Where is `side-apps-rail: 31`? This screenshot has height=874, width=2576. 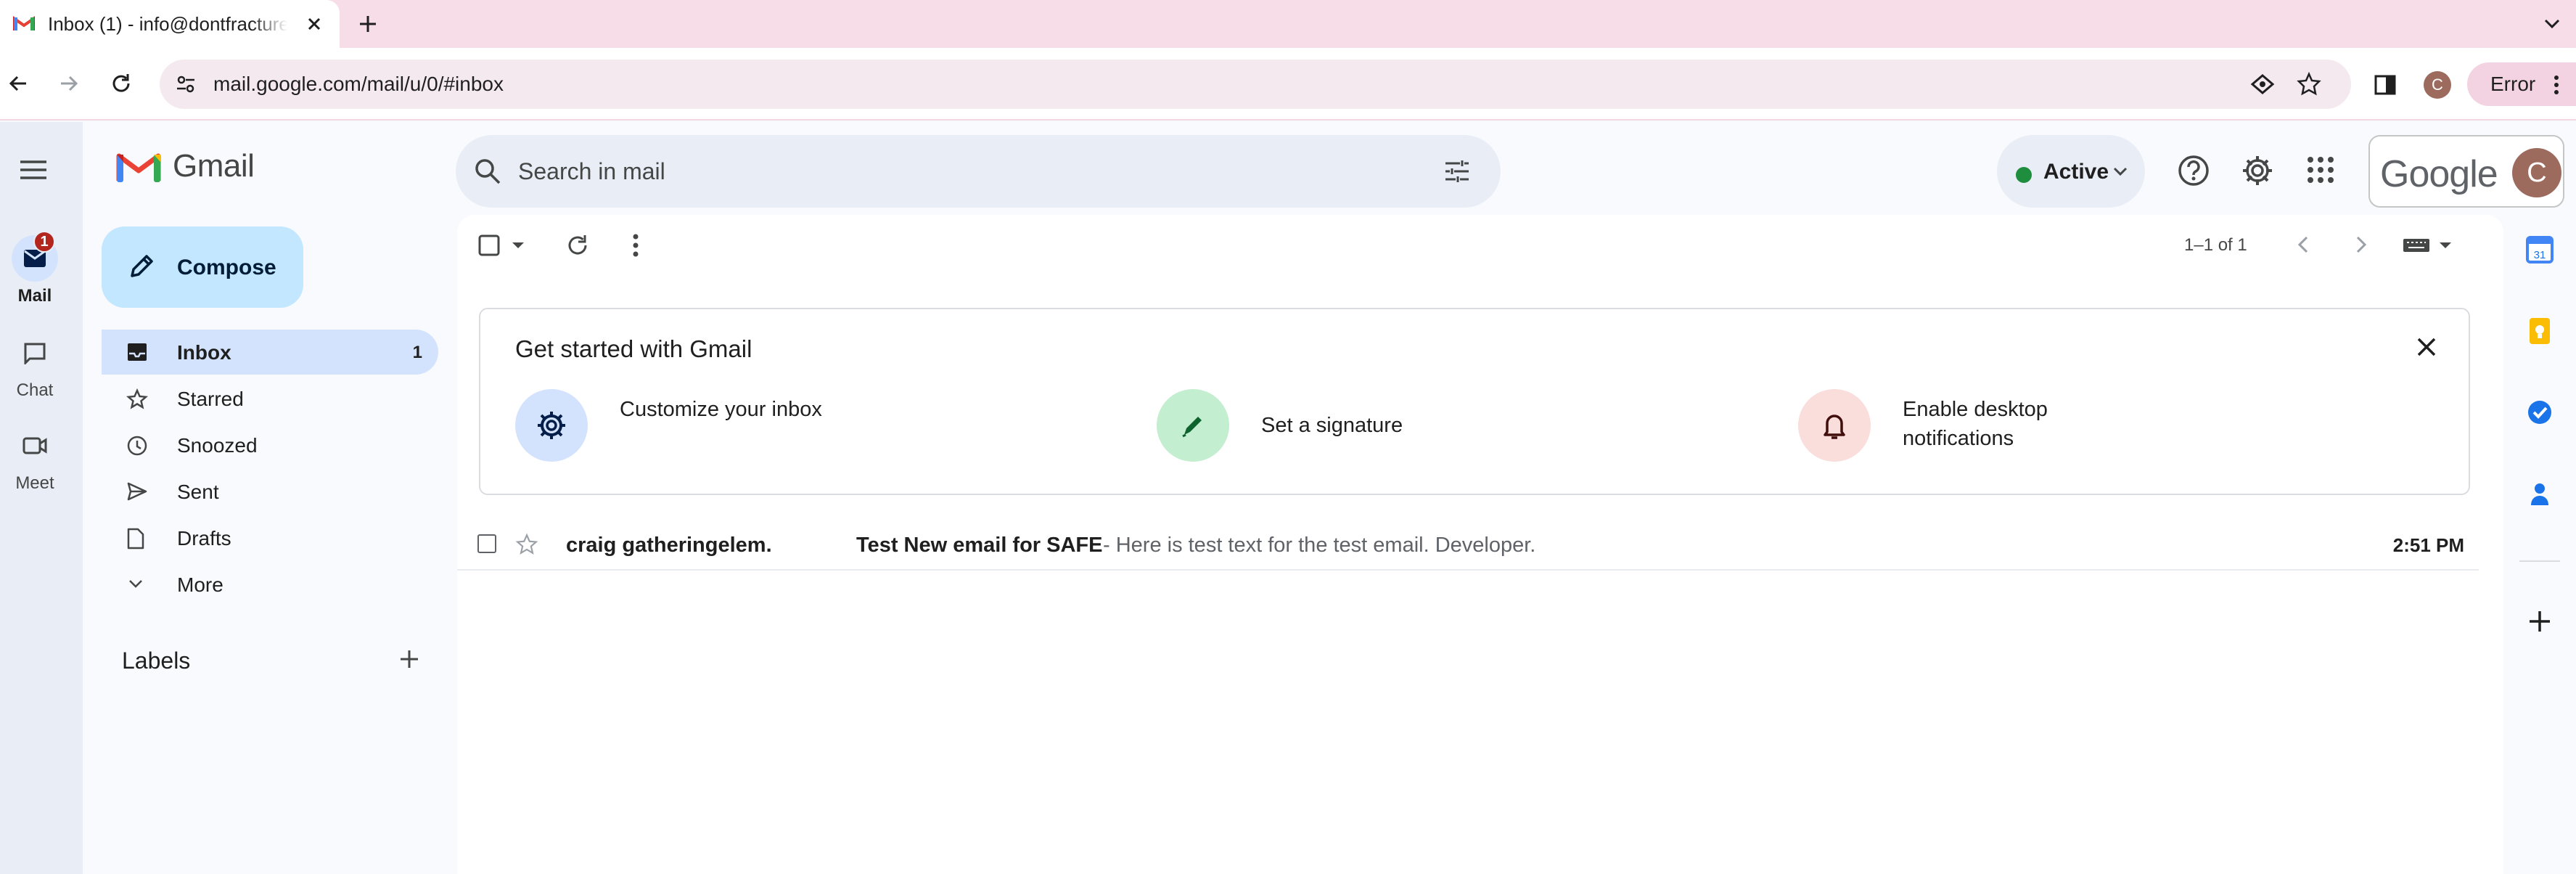
side-apps-rail: 31 is located at coordinates (2539, 545).